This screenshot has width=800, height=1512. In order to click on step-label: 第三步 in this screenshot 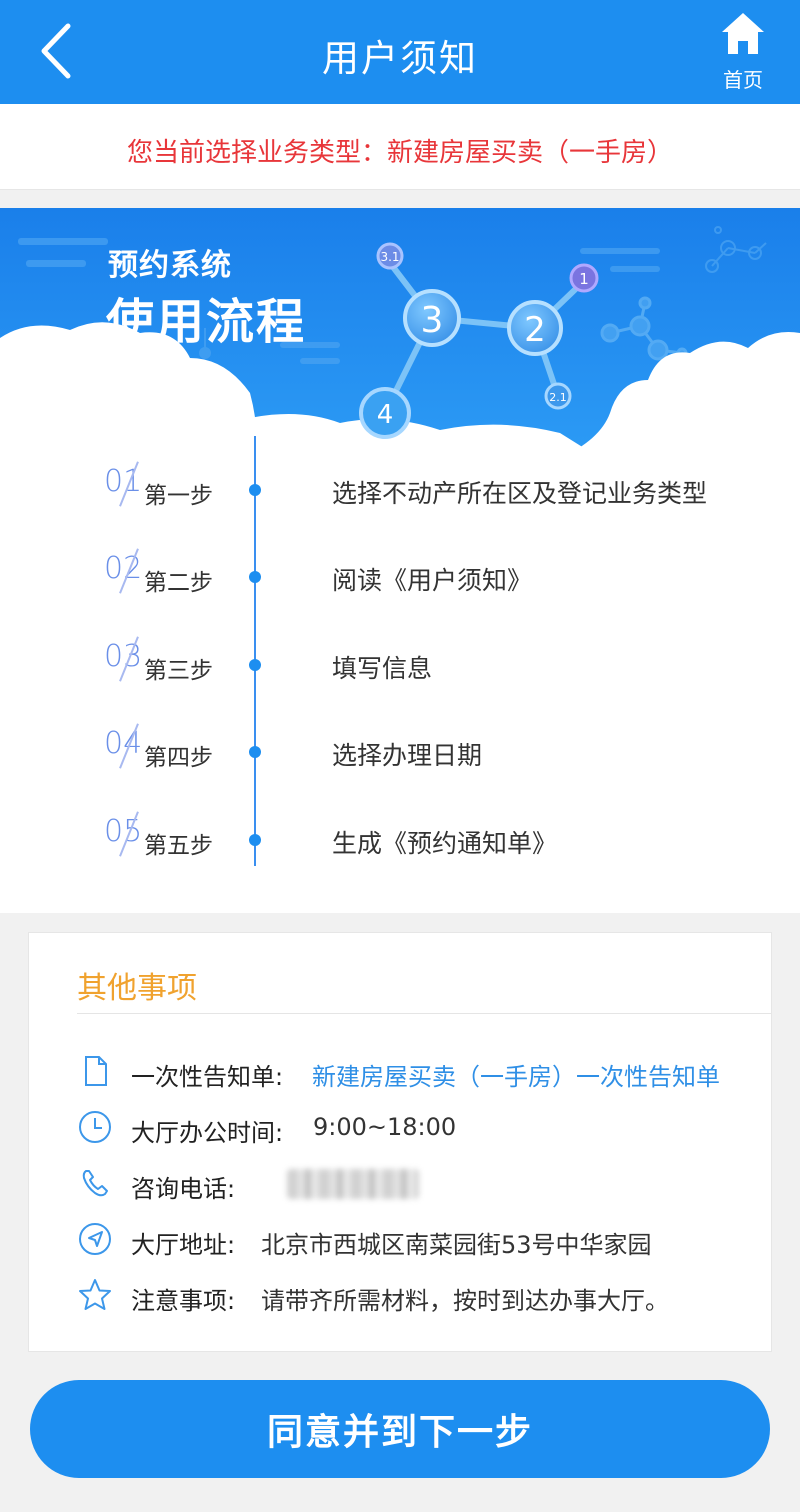, I will do `click(178, 671)`.